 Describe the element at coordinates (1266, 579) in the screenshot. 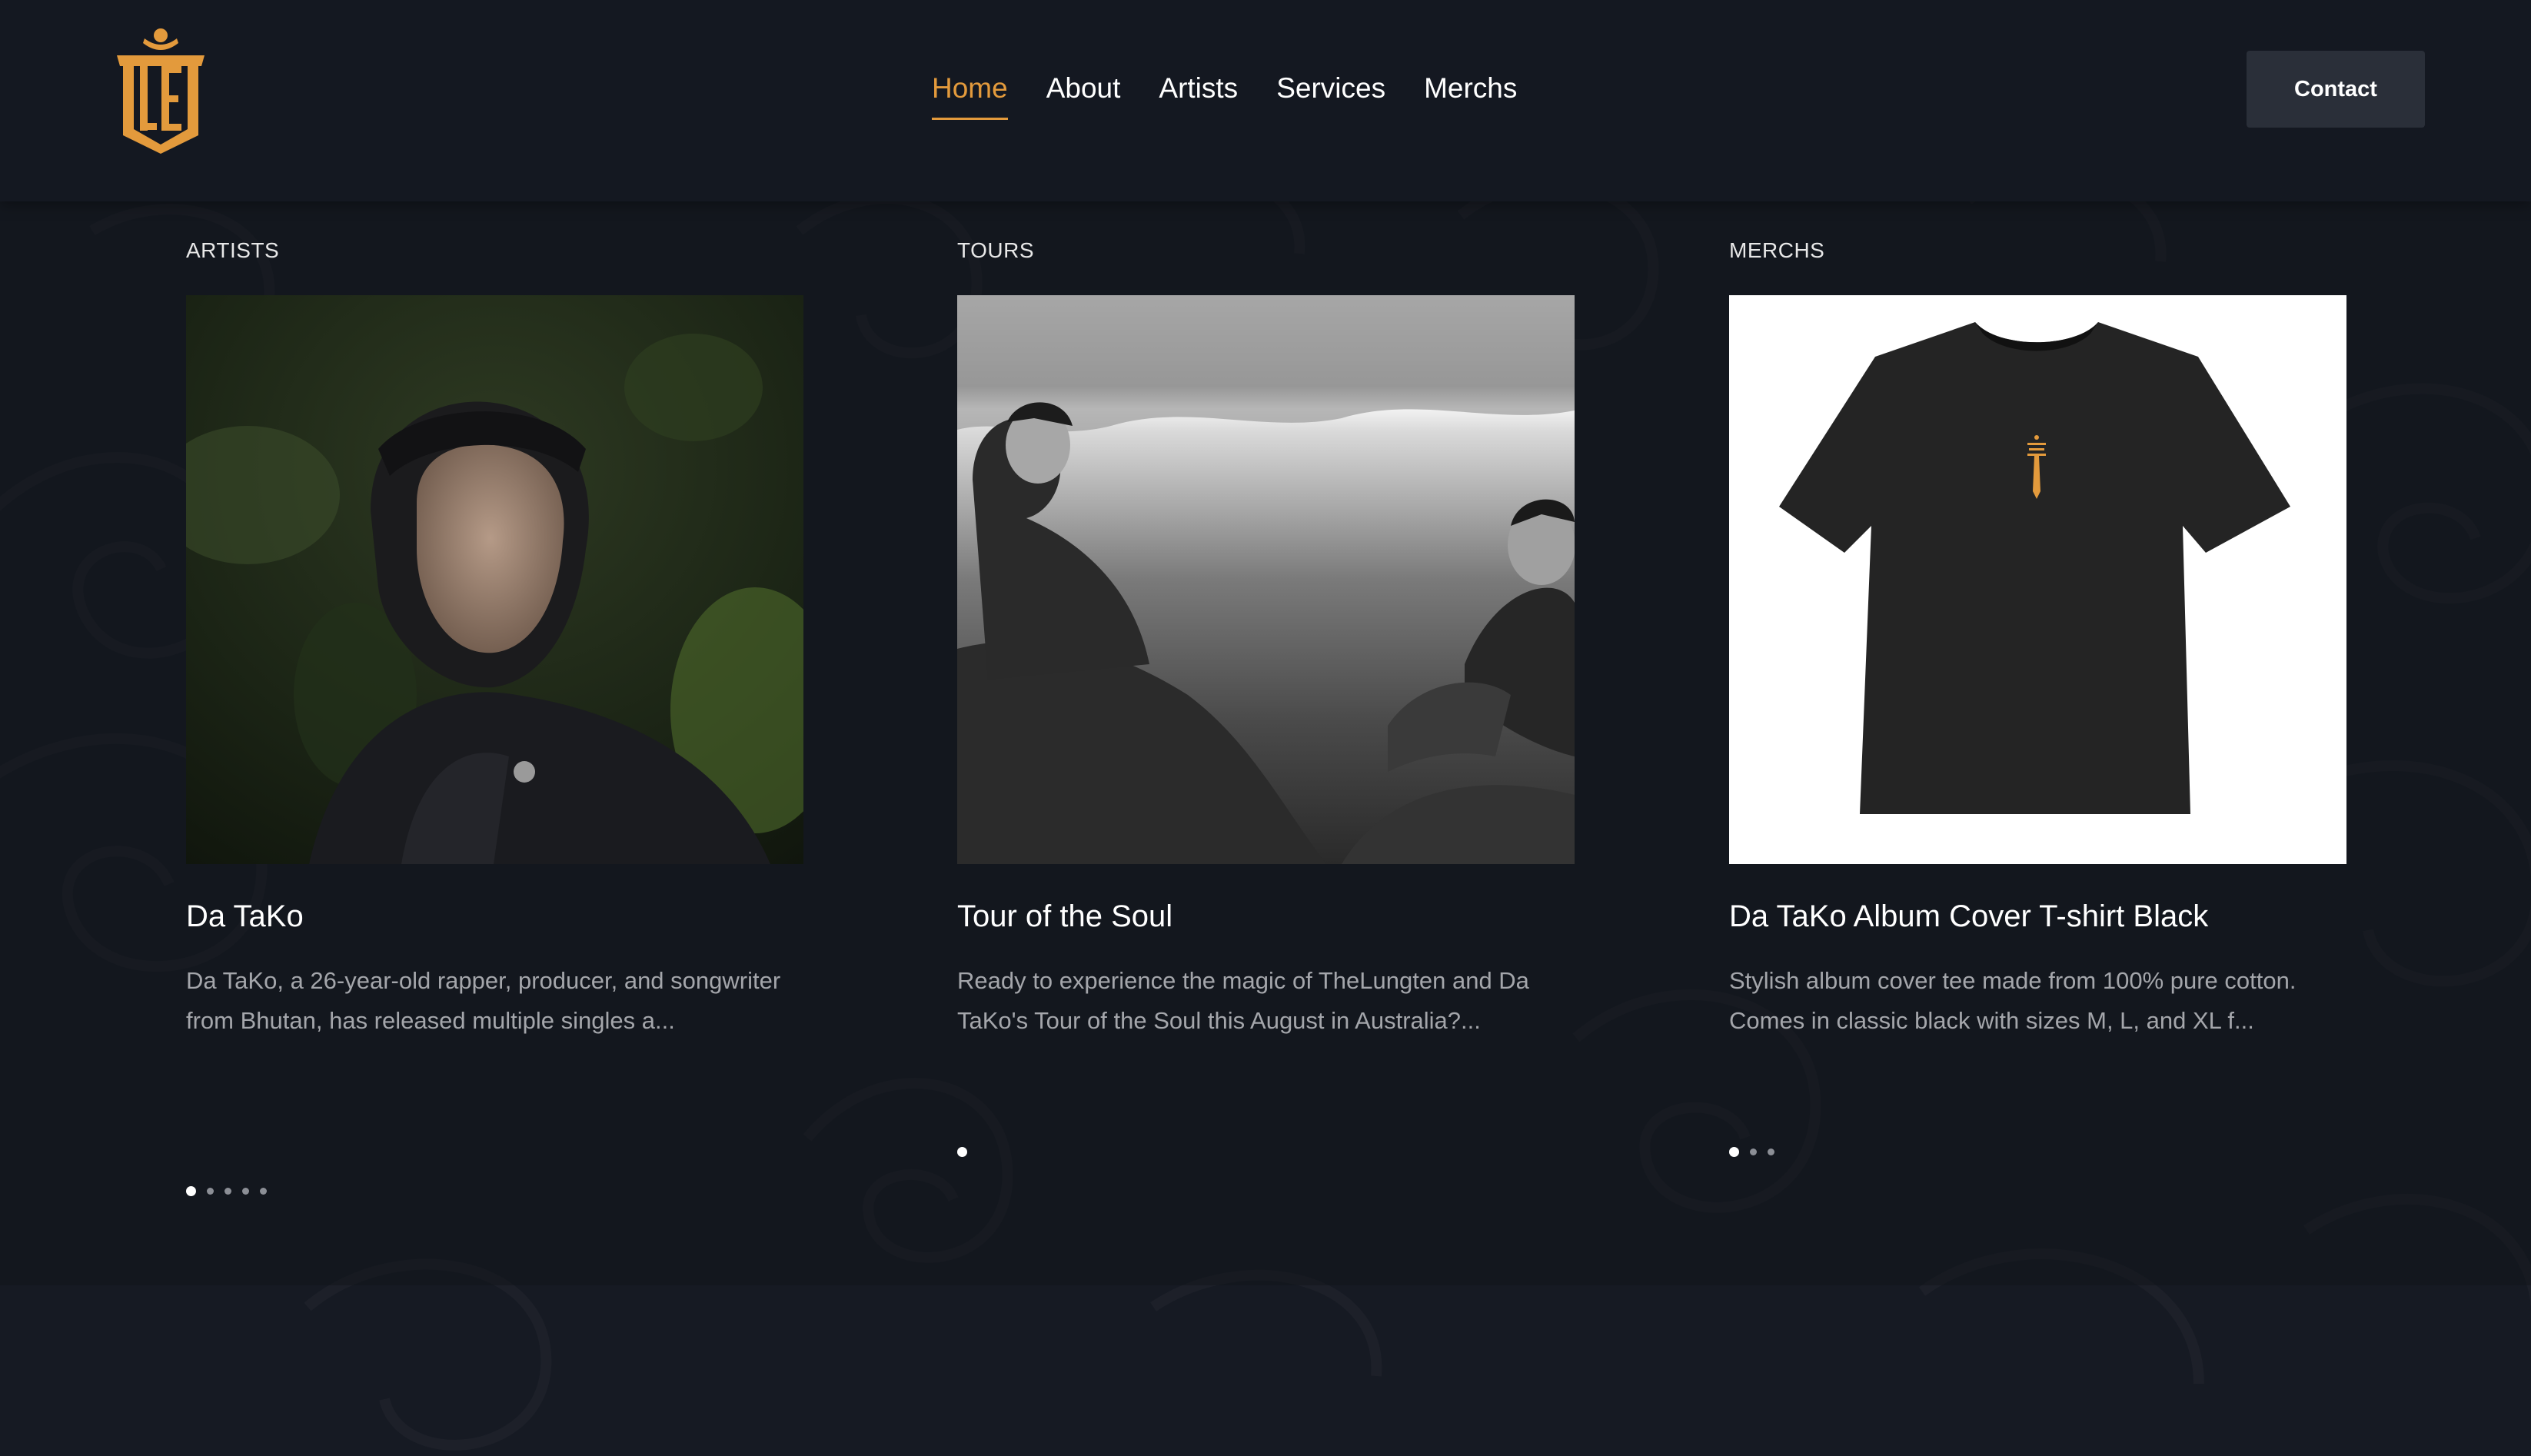

I see `tour-lake-image` at that location.